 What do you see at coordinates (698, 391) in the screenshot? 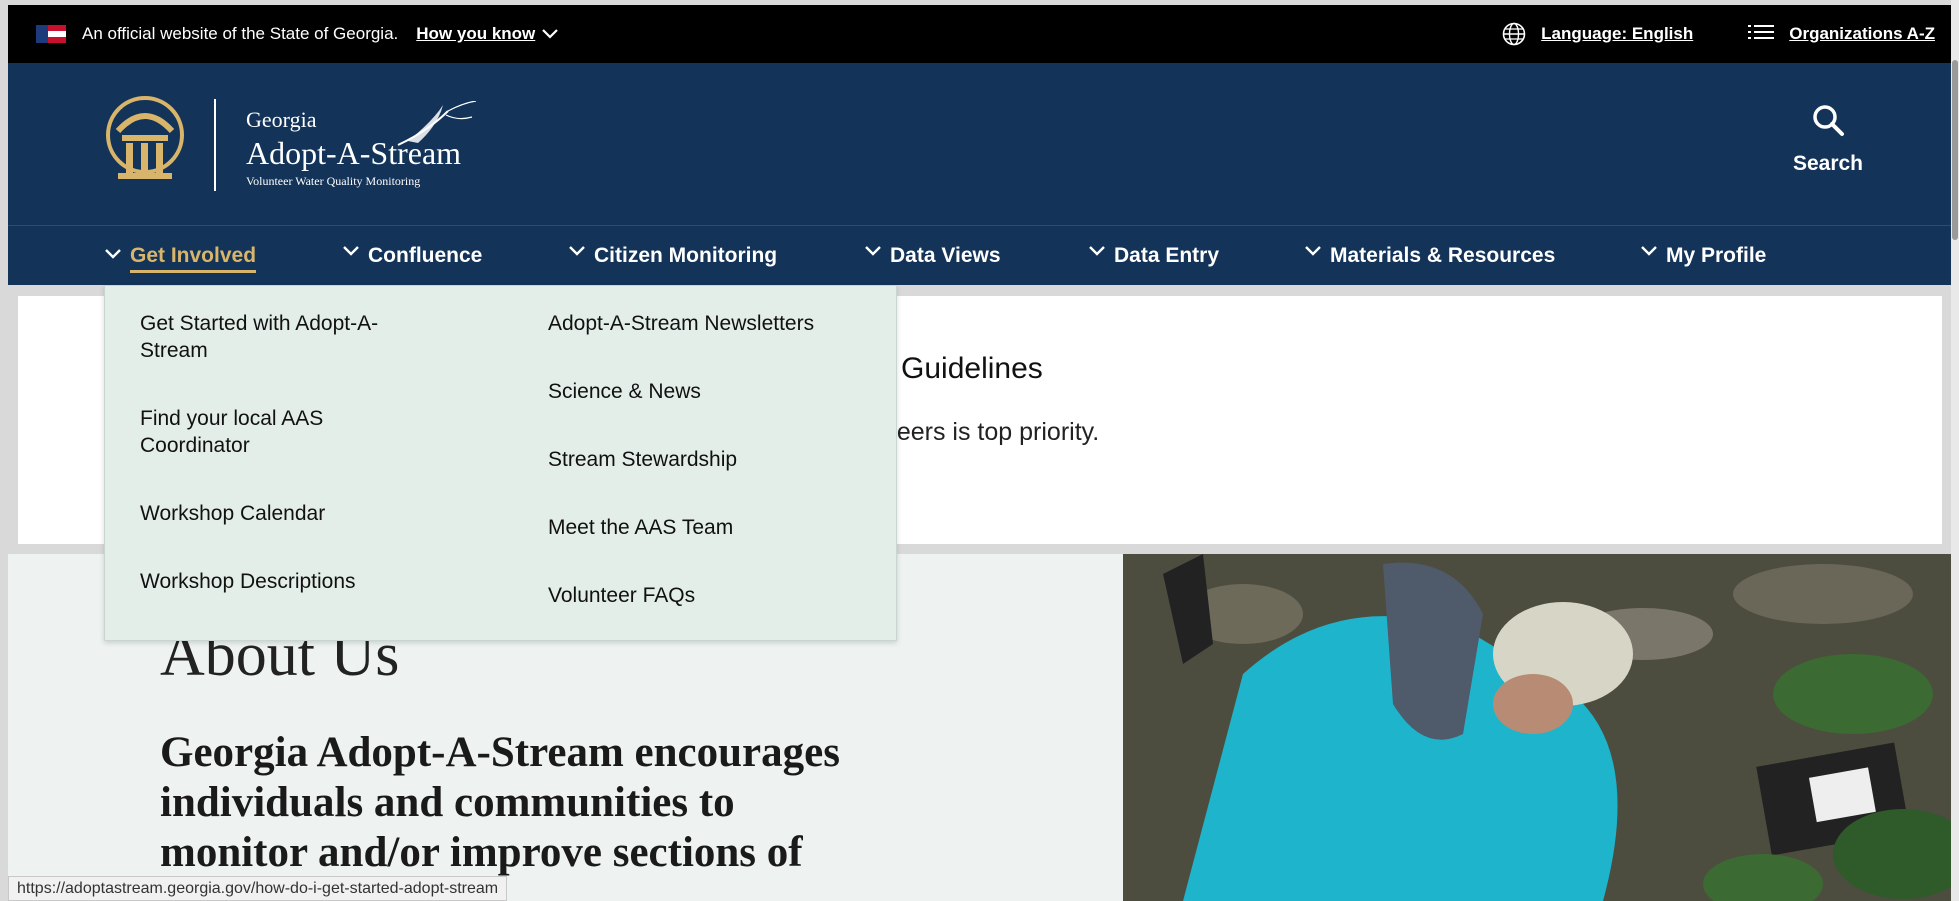
I see `dropdown-item-science-news: Science & News` at bounding box center [698, 391].